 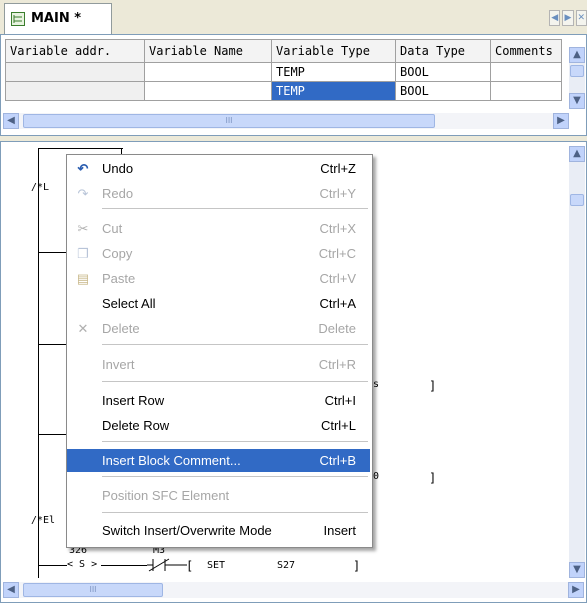 I want to click on ladder-program-icon, so click(x=18, y=19).